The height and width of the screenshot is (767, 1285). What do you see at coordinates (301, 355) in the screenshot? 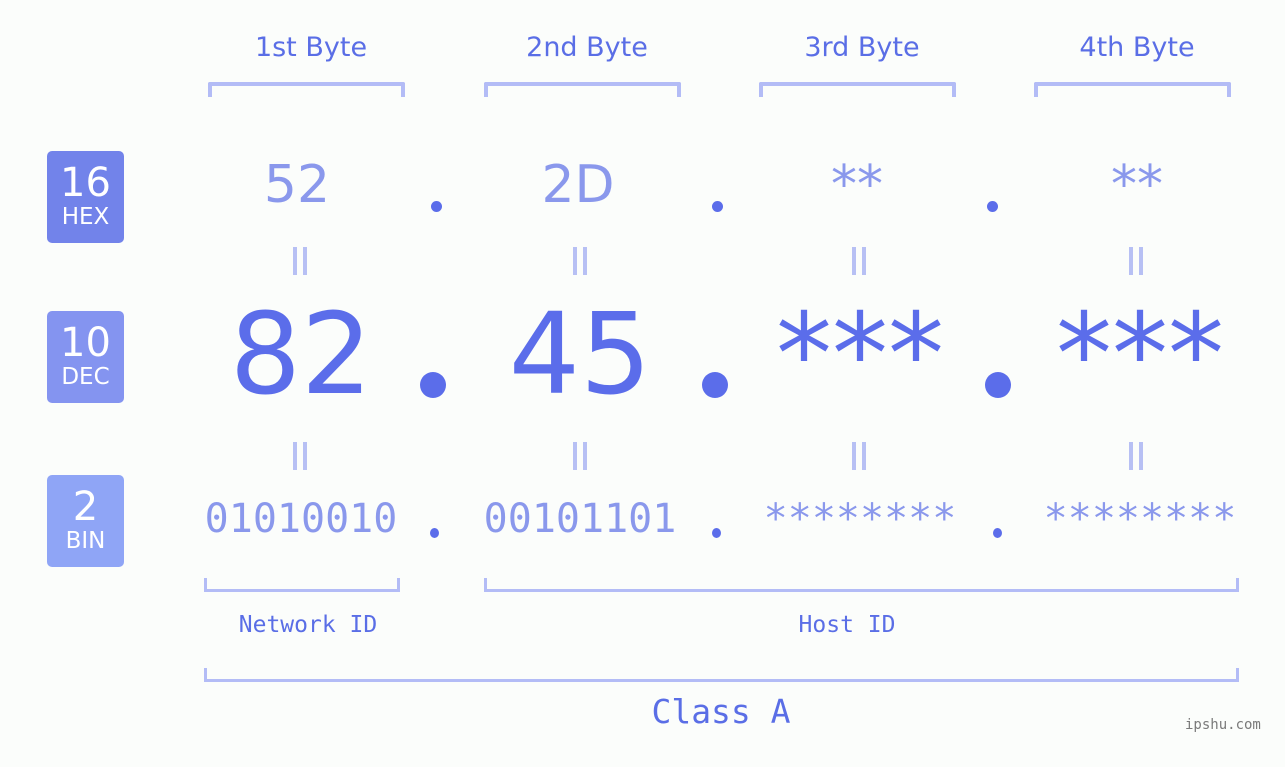
I see `dec-byte-1: 82` at bounding box center [301, 355].